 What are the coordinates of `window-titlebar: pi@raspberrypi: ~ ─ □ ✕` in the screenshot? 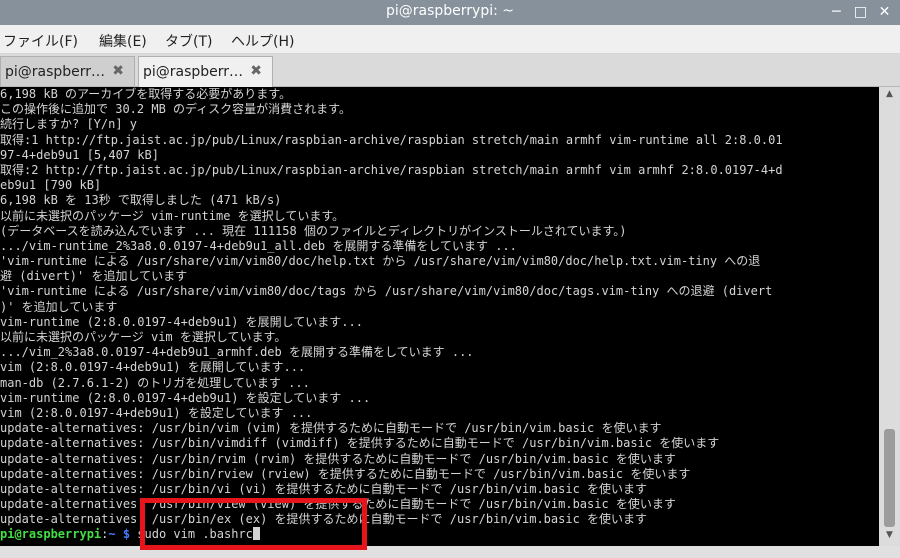 It's located at (450, 12).